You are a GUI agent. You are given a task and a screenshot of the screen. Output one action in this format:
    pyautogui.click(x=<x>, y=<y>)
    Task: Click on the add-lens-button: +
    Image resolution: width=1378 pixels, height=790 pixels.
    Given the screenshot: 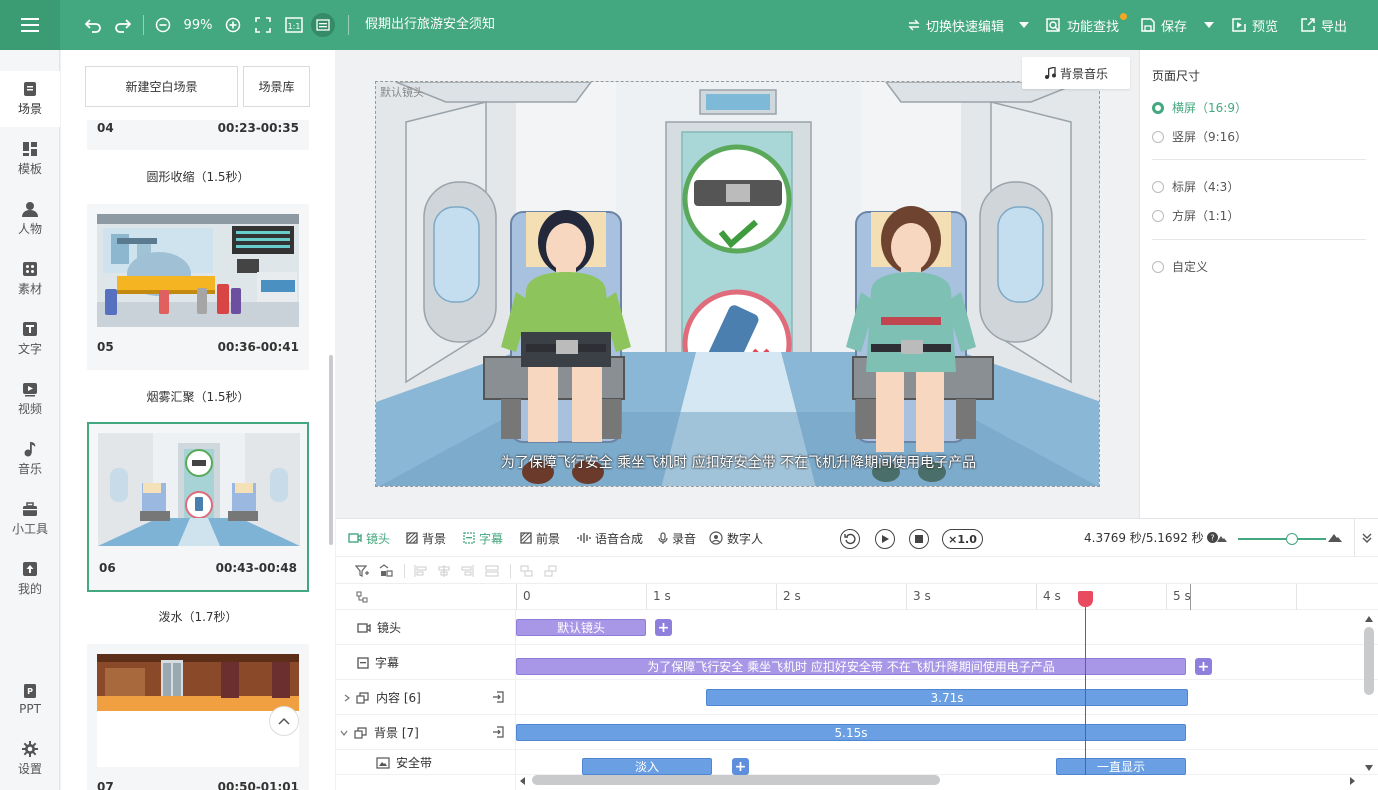 What is the action you would take?
    pyautogui.click(x=663, y=627)
    